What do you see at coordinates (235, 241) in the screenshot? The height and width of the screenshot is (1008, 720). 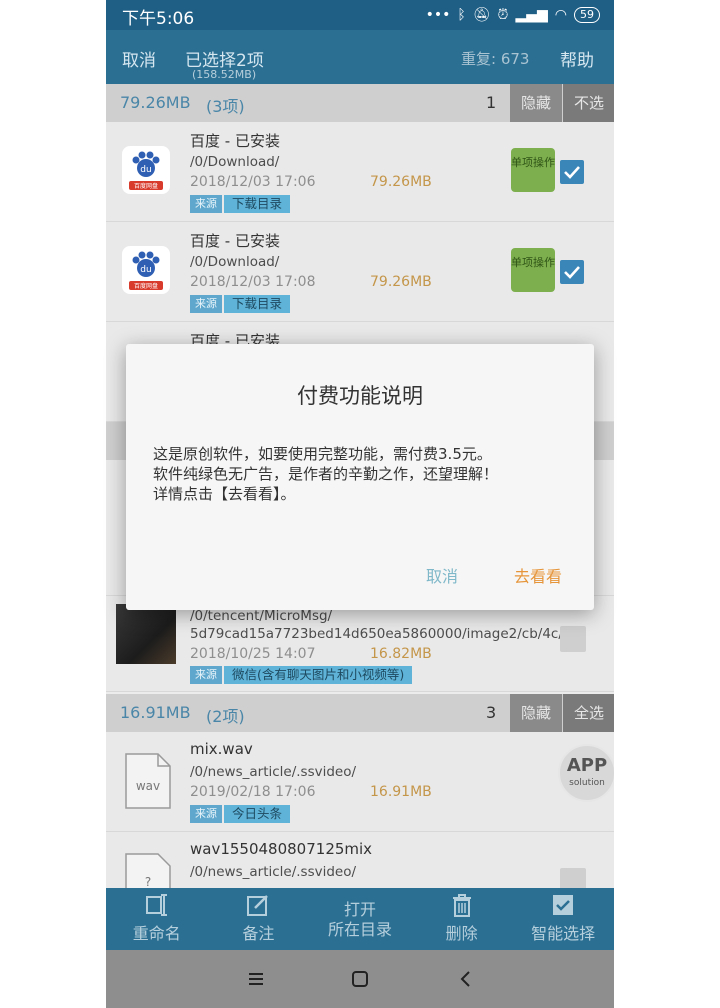 I see `file-title: 百度 - 已安装` at bounding box center [235, 241].